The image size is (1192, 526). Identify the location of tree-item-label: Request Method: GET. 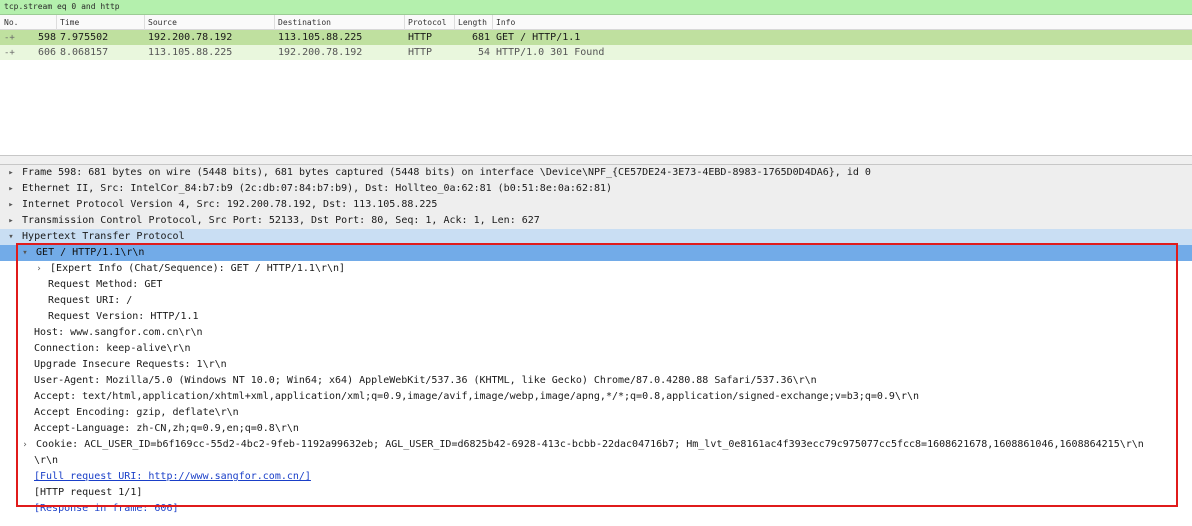
(105, 284).